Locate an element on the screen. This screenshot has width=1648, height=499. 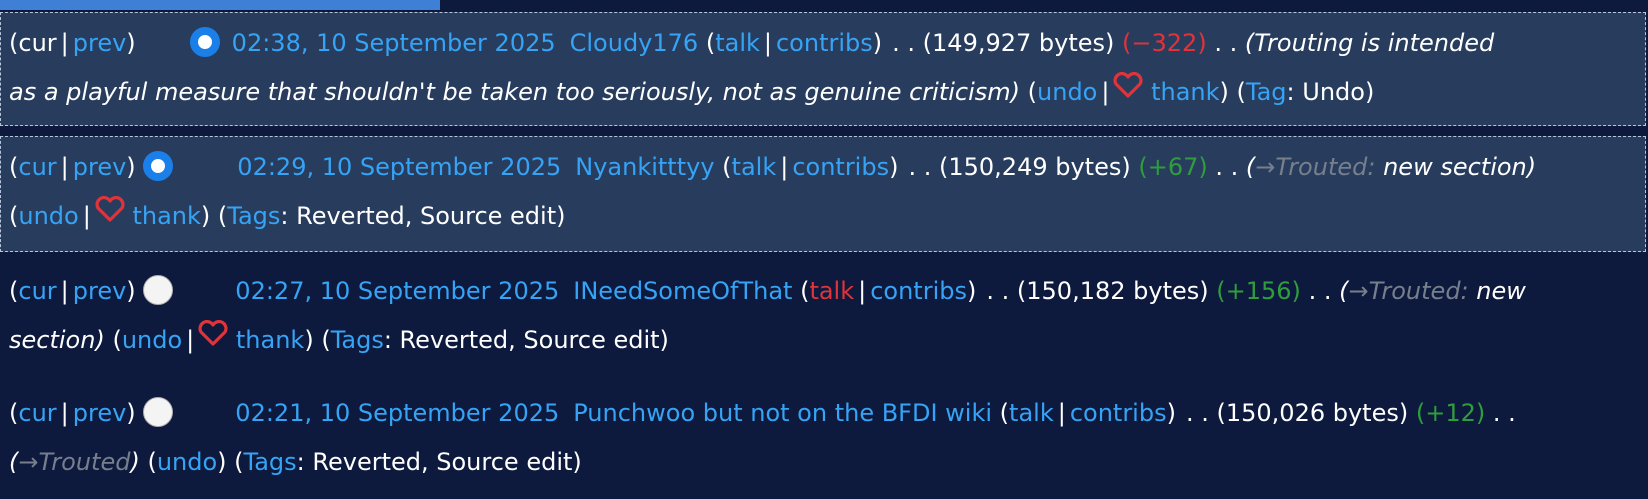
tag-values: : Undo) is located at coordinates (1330, 92).